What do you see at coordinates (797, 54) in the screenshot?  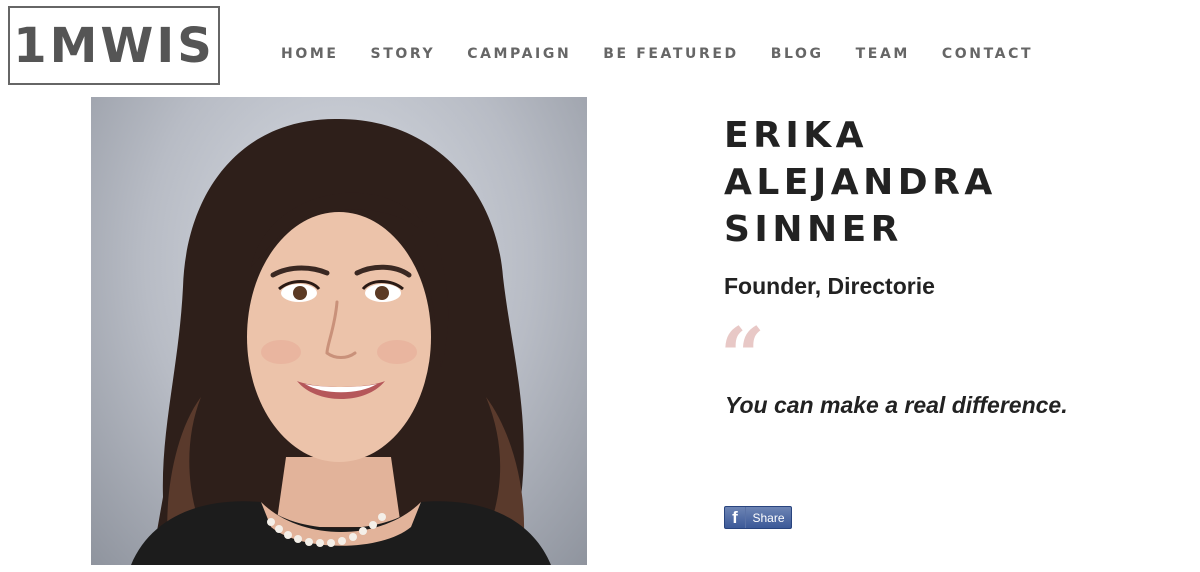 I see `nav-item-blog: BLOG` at bounding box center [797, 54].